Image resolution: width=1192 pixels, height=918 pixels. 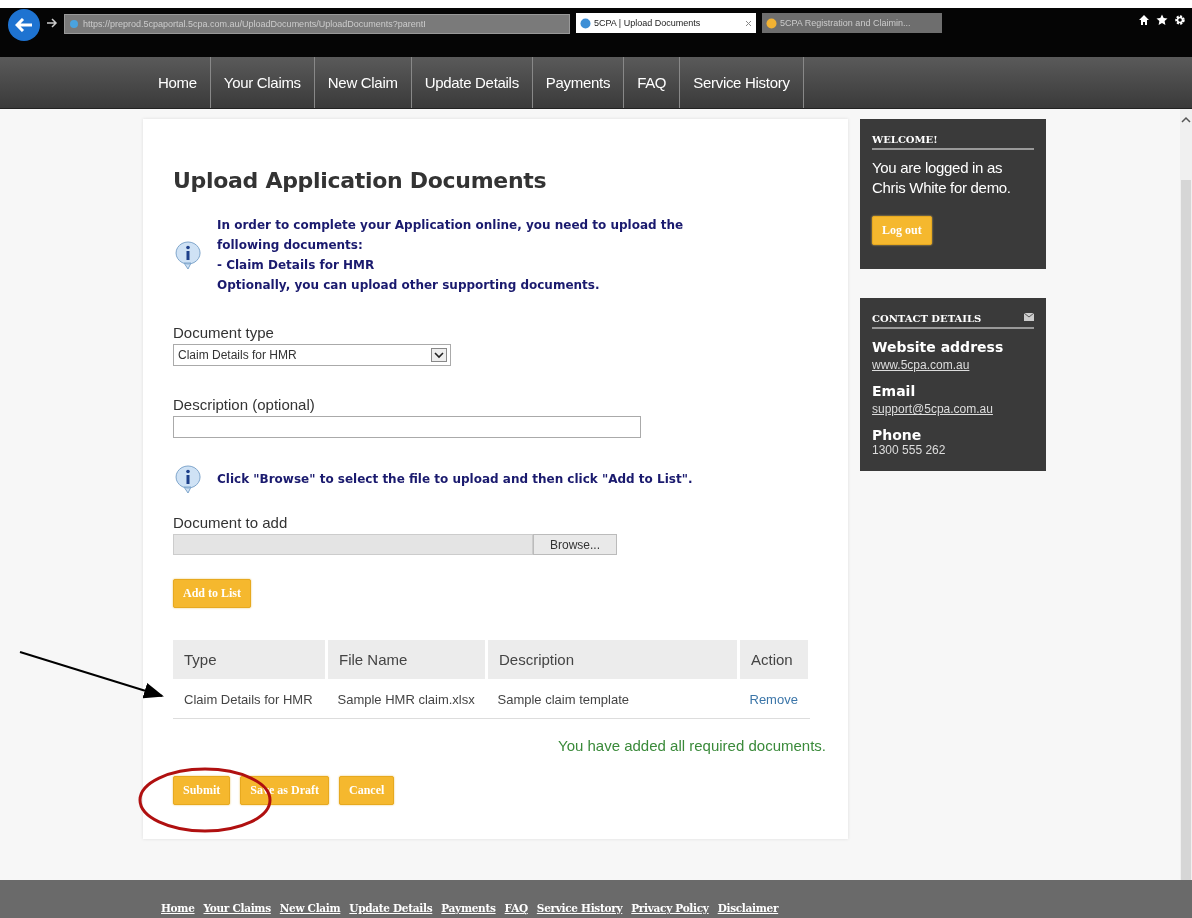 I want to click on page-title: Upload Application Documents, so click(x=360, y=181).